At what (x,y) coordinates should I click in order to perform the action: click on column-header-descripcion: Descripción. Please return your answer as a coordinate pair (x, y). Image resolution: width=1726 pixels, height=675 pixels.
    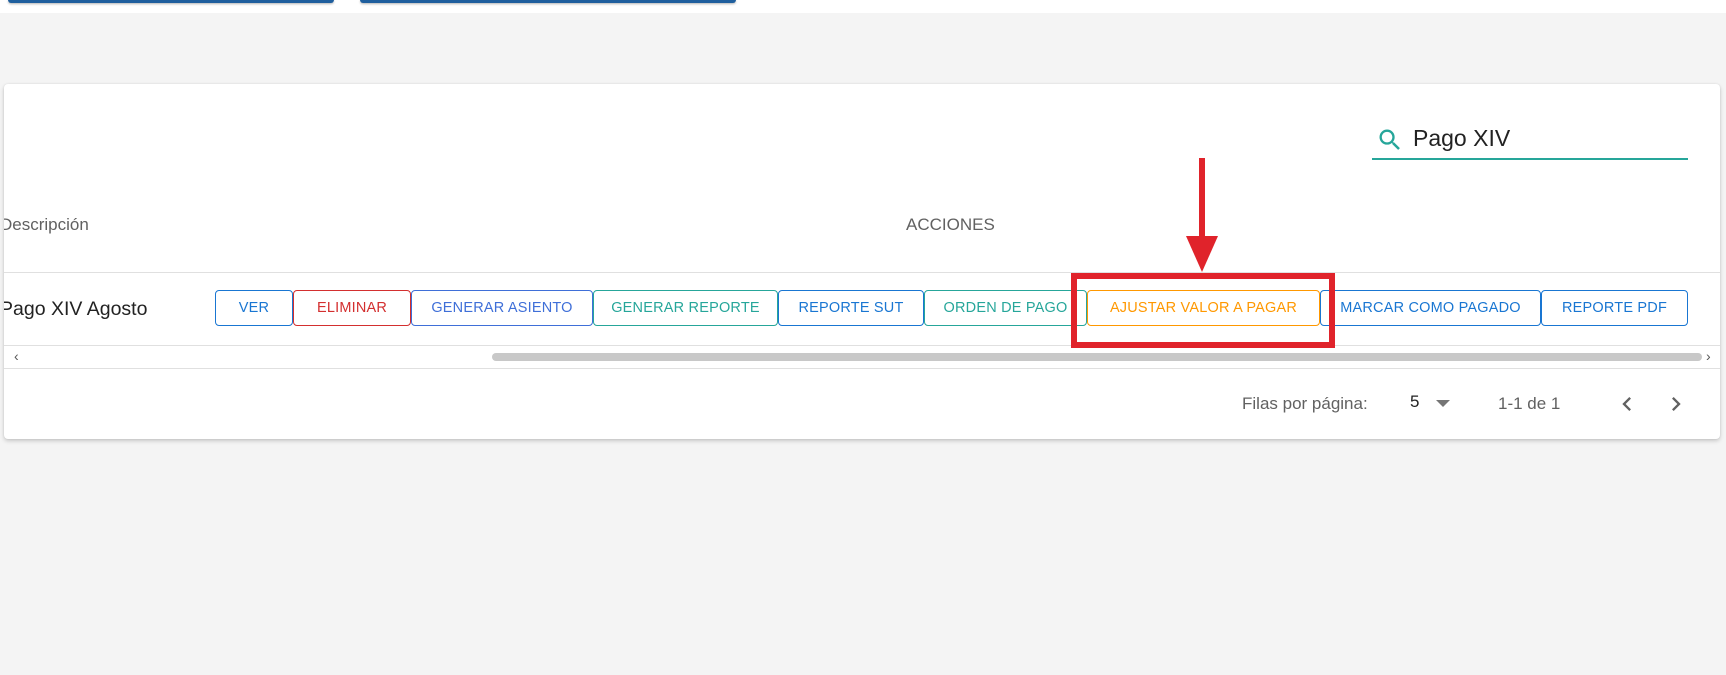
    Looking at the image, I should click on (46, 225).